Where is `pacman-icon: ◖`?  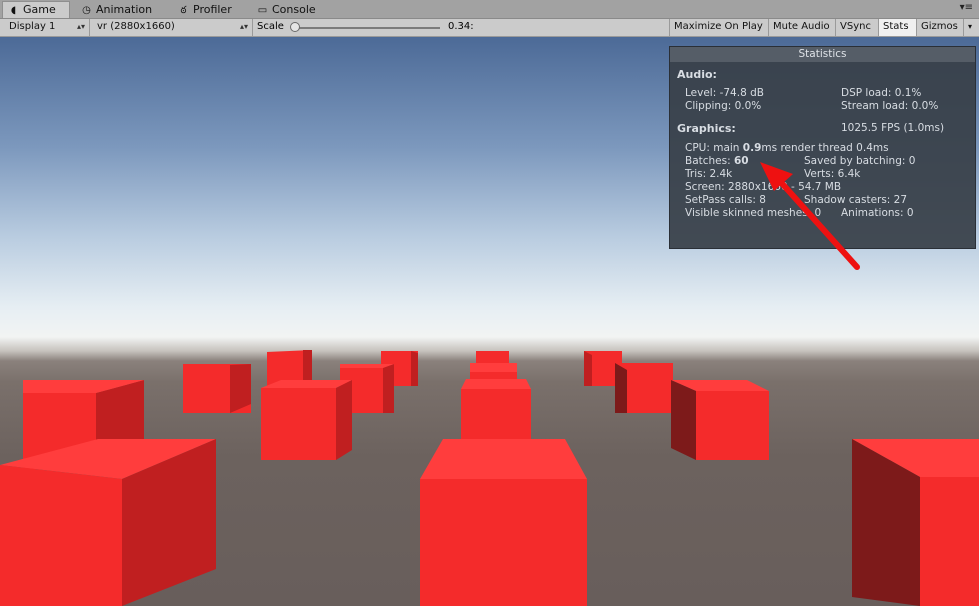
pacman-icon: ◖ is located at coordinates (13, 10).